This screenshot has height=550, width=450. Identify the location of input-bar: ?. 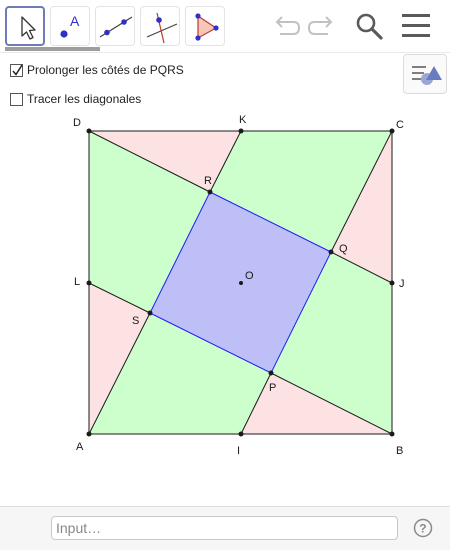
(225, 528).